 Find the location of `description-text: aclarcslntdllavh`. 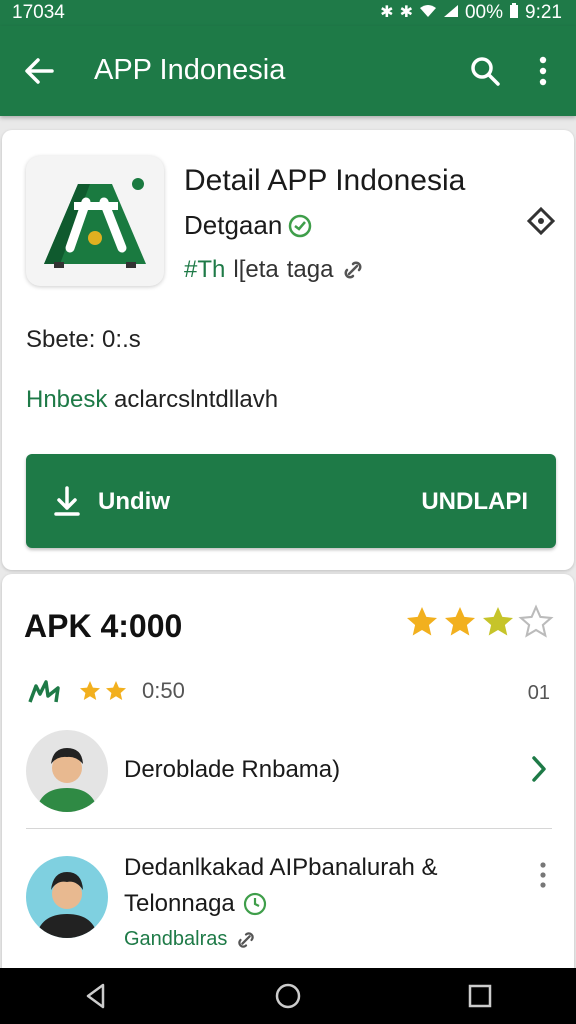

description-text: aclarcslntdllavh is located at coordinates (193, 399).